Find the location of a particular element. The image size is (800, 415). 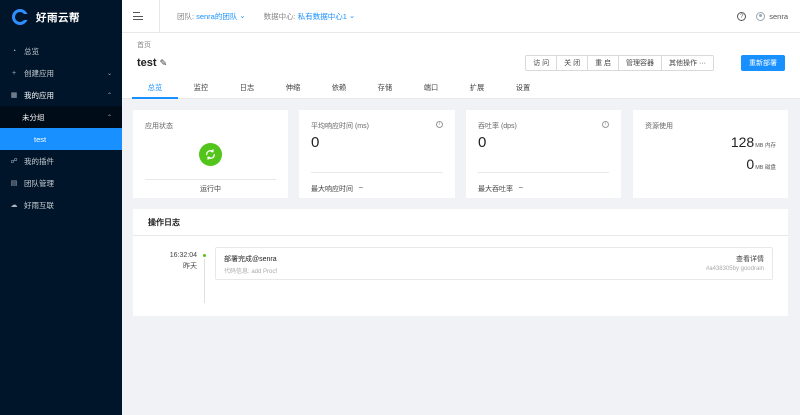

breadcrumb: 首页 is located at coordinates (144, 45).